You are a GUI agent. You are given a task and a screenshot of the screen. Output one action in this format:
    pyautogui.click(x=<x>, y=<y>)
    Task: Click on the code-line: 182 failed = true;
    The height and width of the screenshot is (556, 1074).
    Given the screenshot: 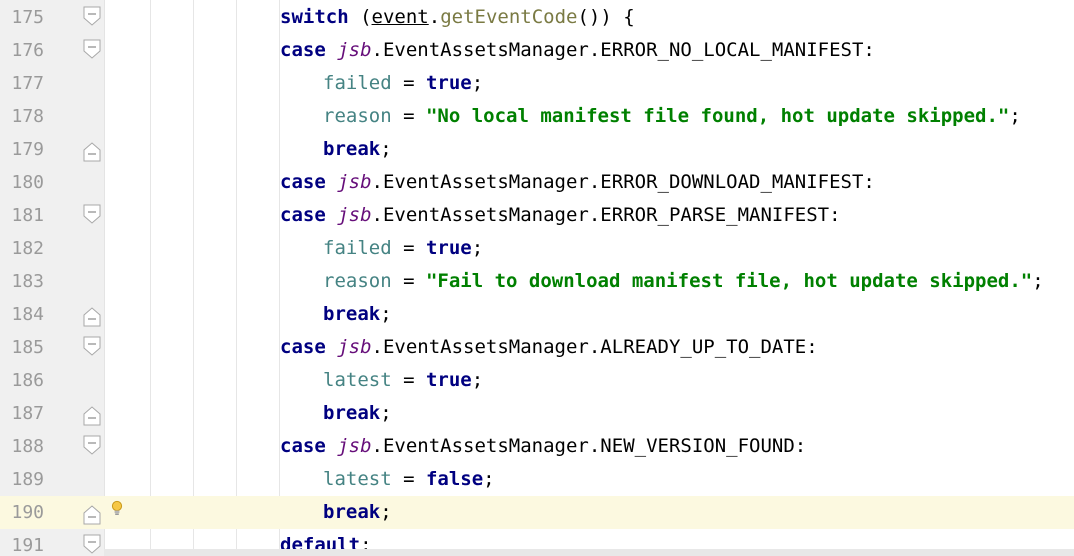 What is the action you would take?
    pyautogui.click(x=537, y=248)
    